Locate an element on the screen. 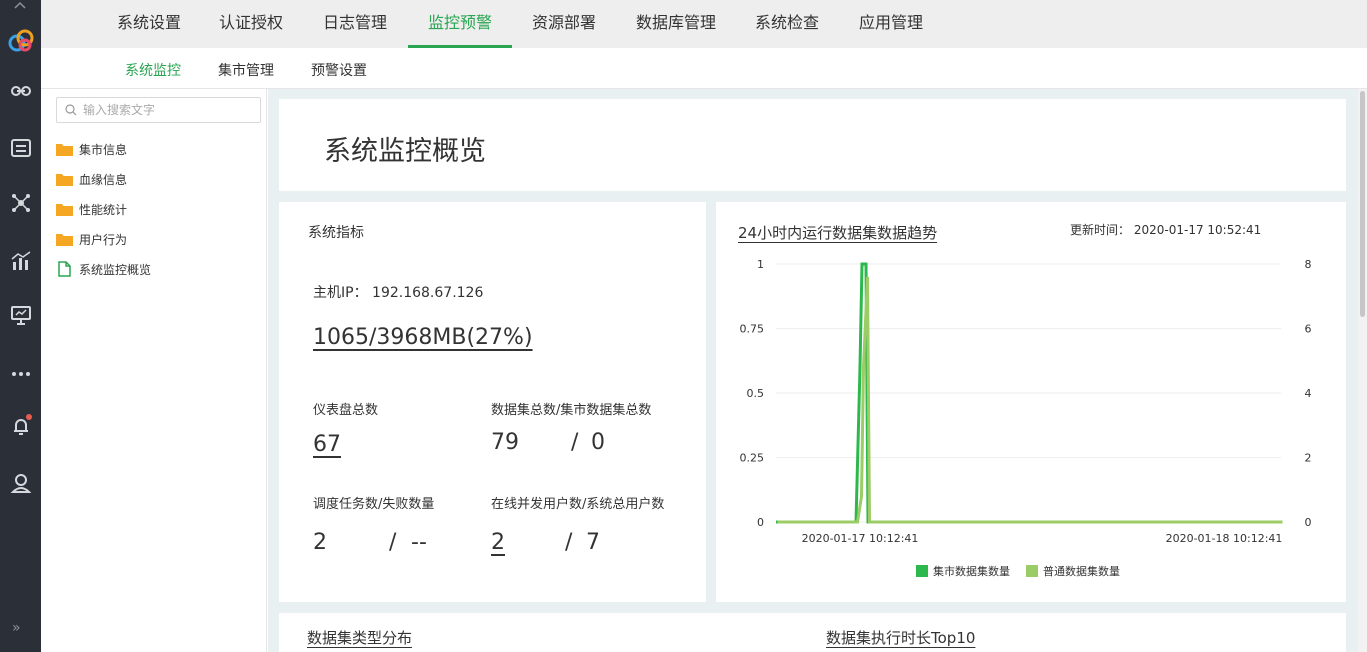  y-left-tick-label: 0.5 is located at coordinates (756, 393).